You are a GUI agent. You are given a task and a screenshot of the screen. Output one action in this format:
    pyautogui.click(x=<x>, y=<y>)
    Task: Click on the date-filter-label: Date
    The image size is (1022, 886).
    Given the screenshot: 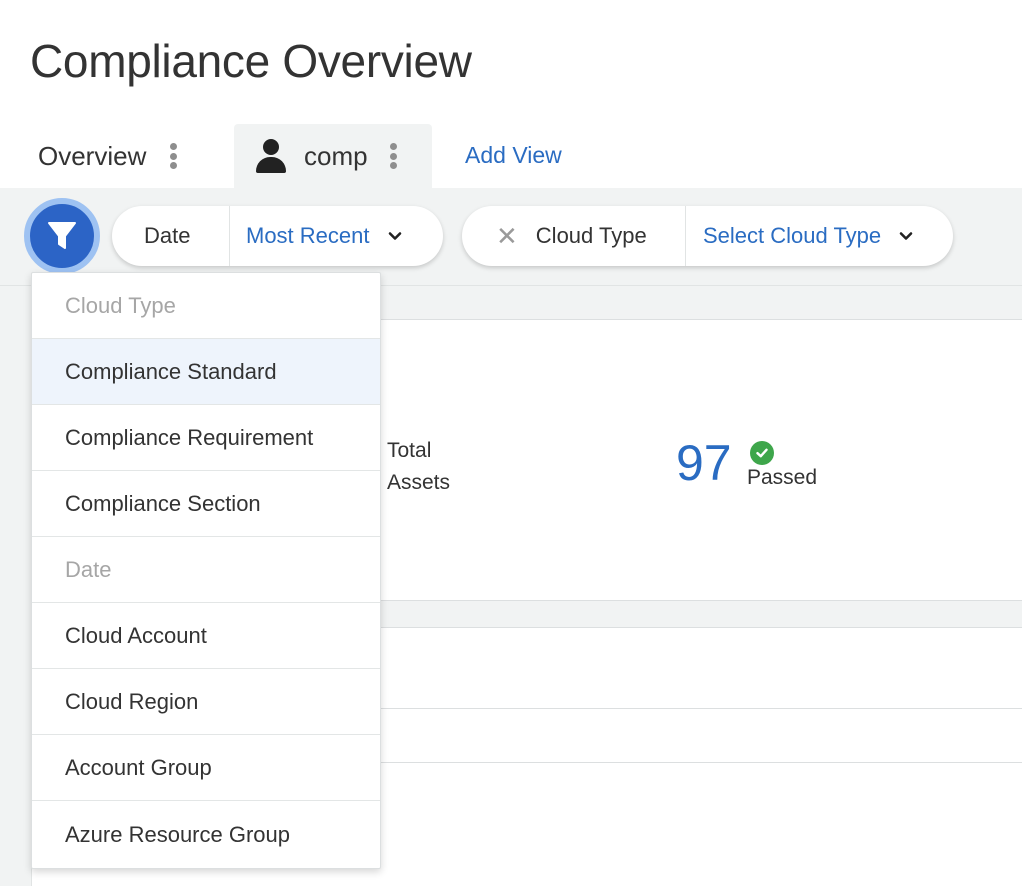 What is the action you would take?
    pyautogui.click(x=167, y=235)
    